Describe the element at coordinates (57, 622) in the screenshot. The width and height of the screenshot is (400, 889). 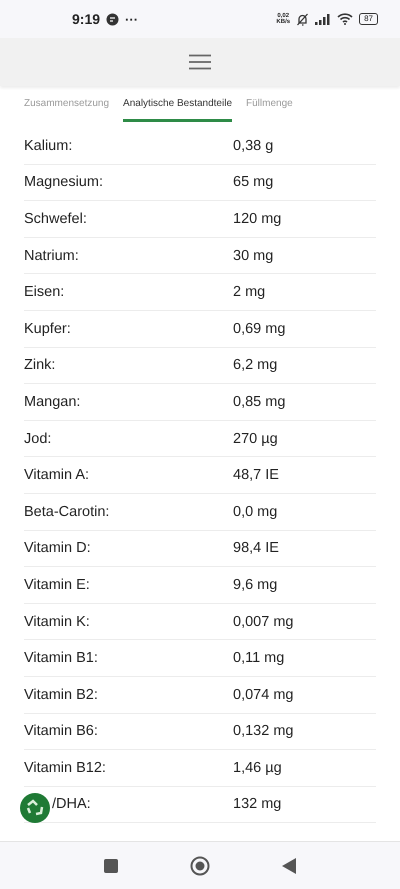
I see `nutrient-name: Vitamin K:` at that location.